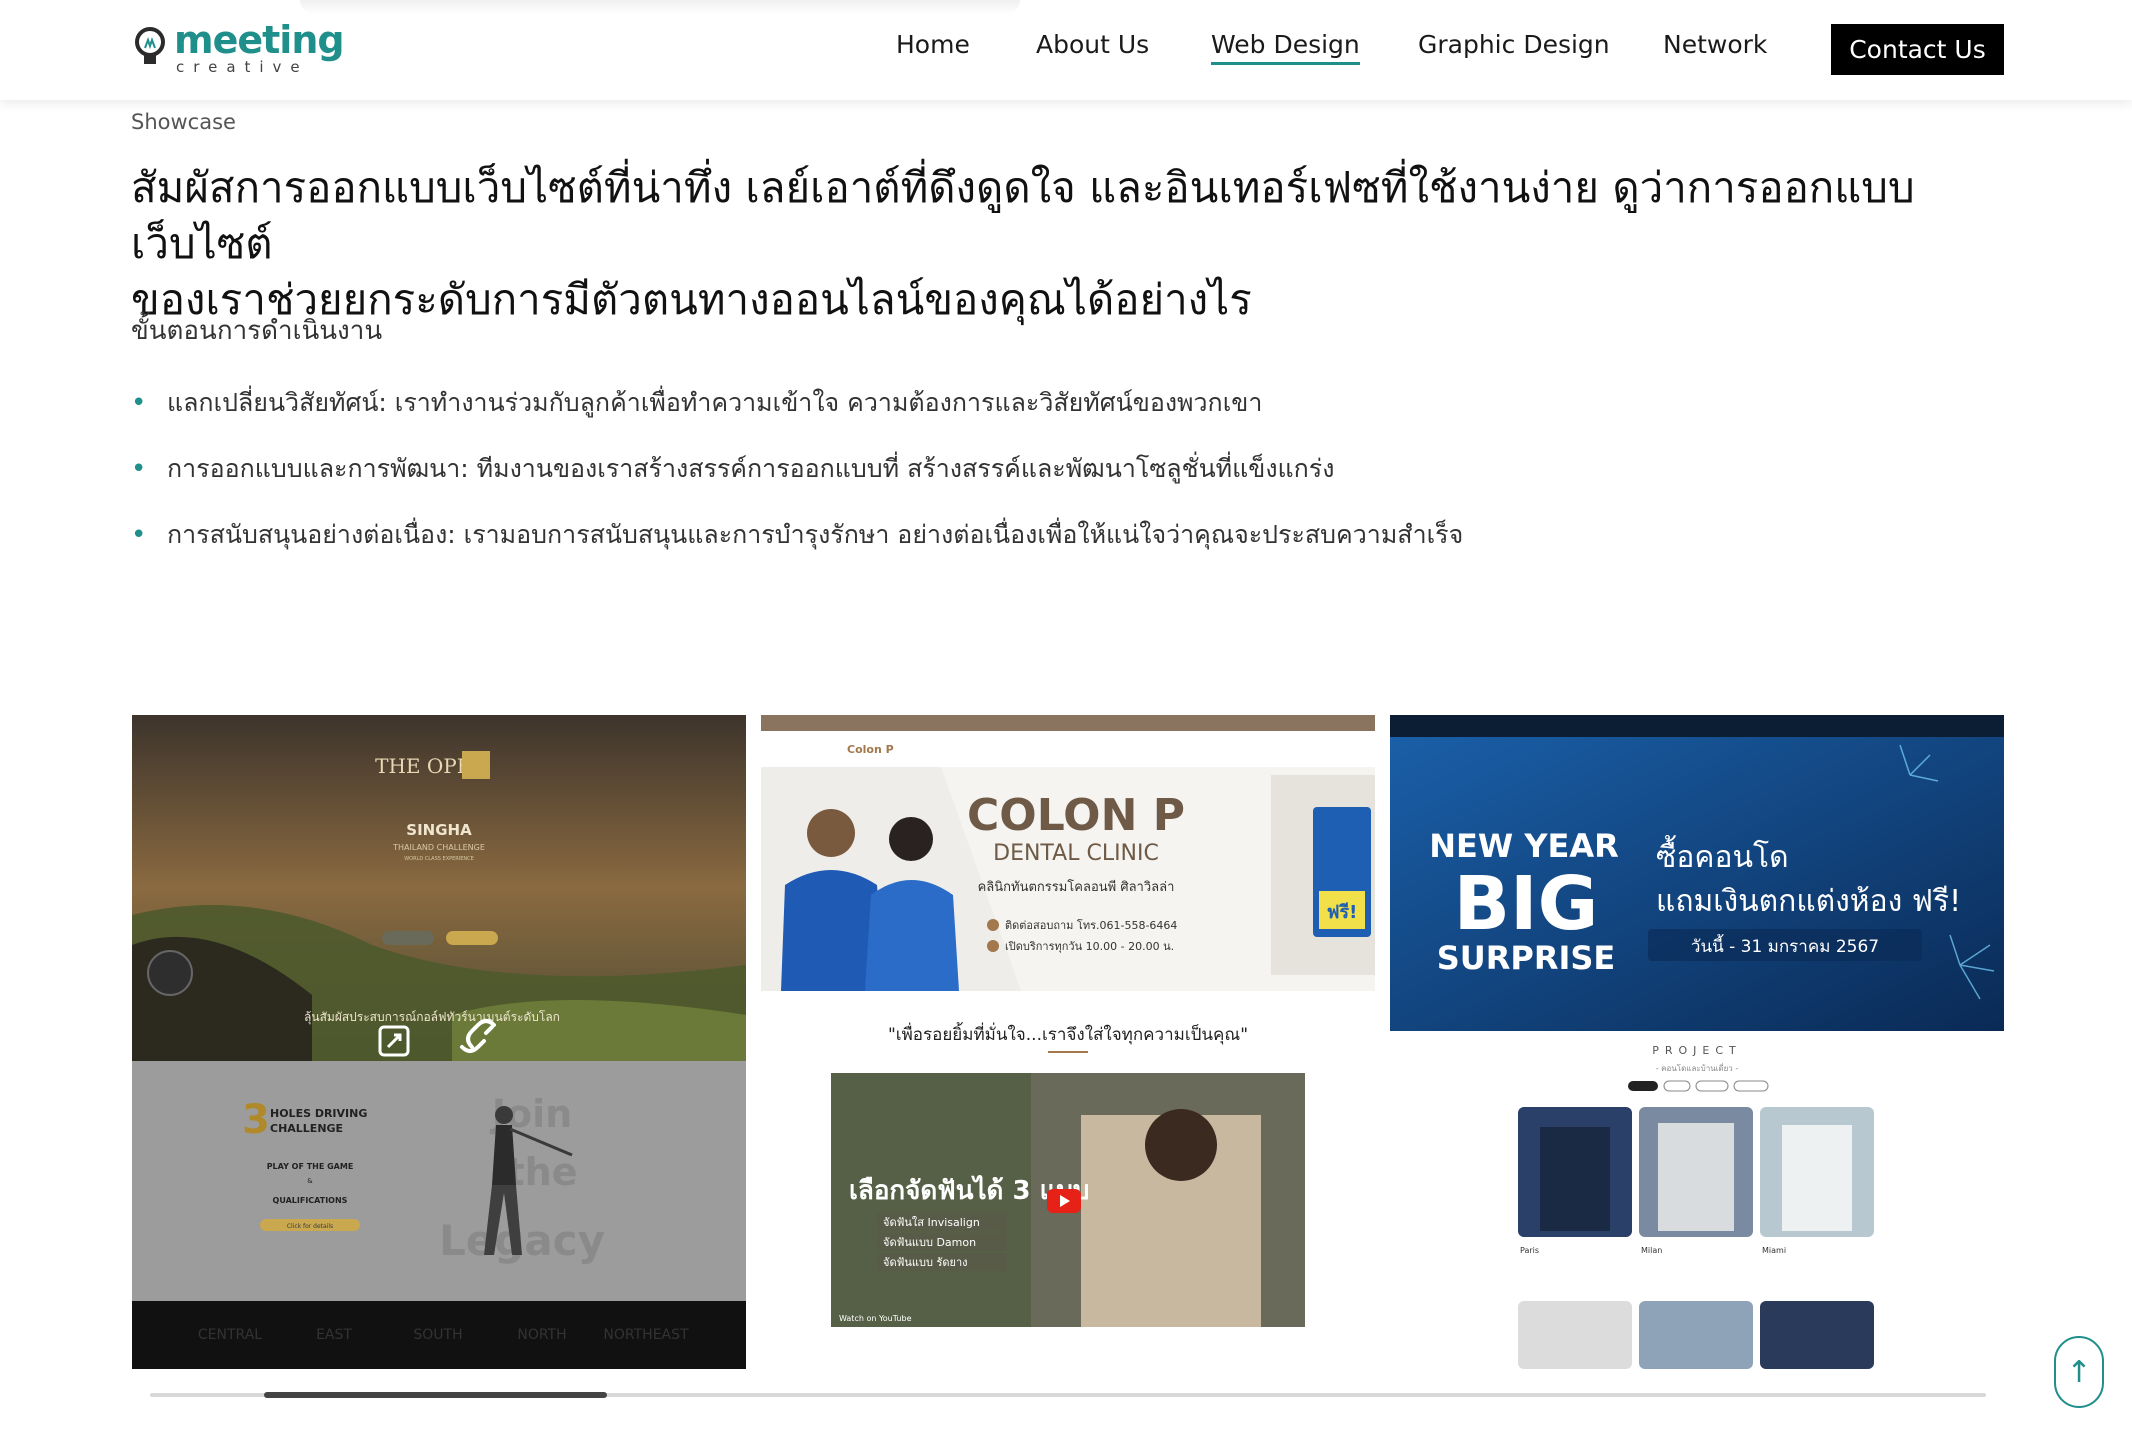 The width and height of the screenshot is (2132, 1439). Describe the element at coordinates (1342, 912) in the screenshot. I see `free-badge-label: ฟรี!` at that location.